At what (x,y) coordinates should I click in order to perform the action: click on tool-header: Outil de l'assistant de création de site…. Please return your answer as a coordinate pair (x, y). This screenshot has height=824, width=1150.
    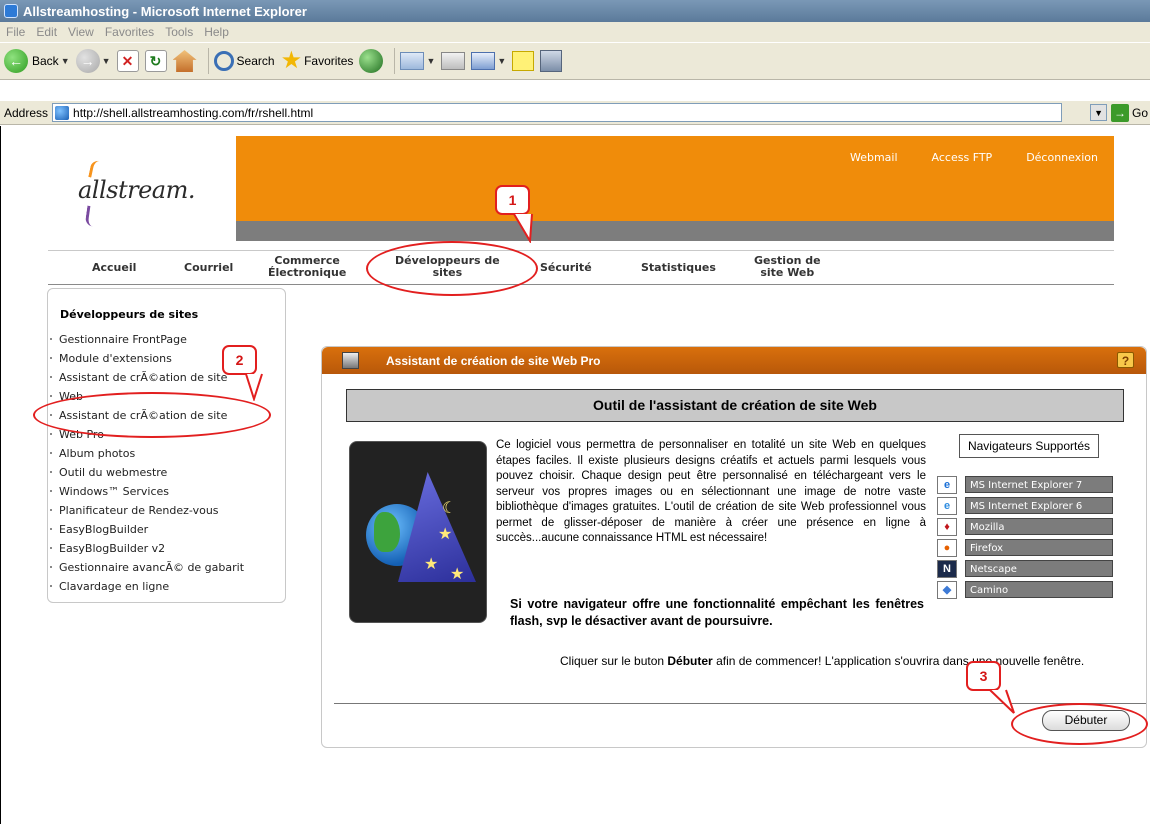
    Looking at the image, I should click on (735, 405).